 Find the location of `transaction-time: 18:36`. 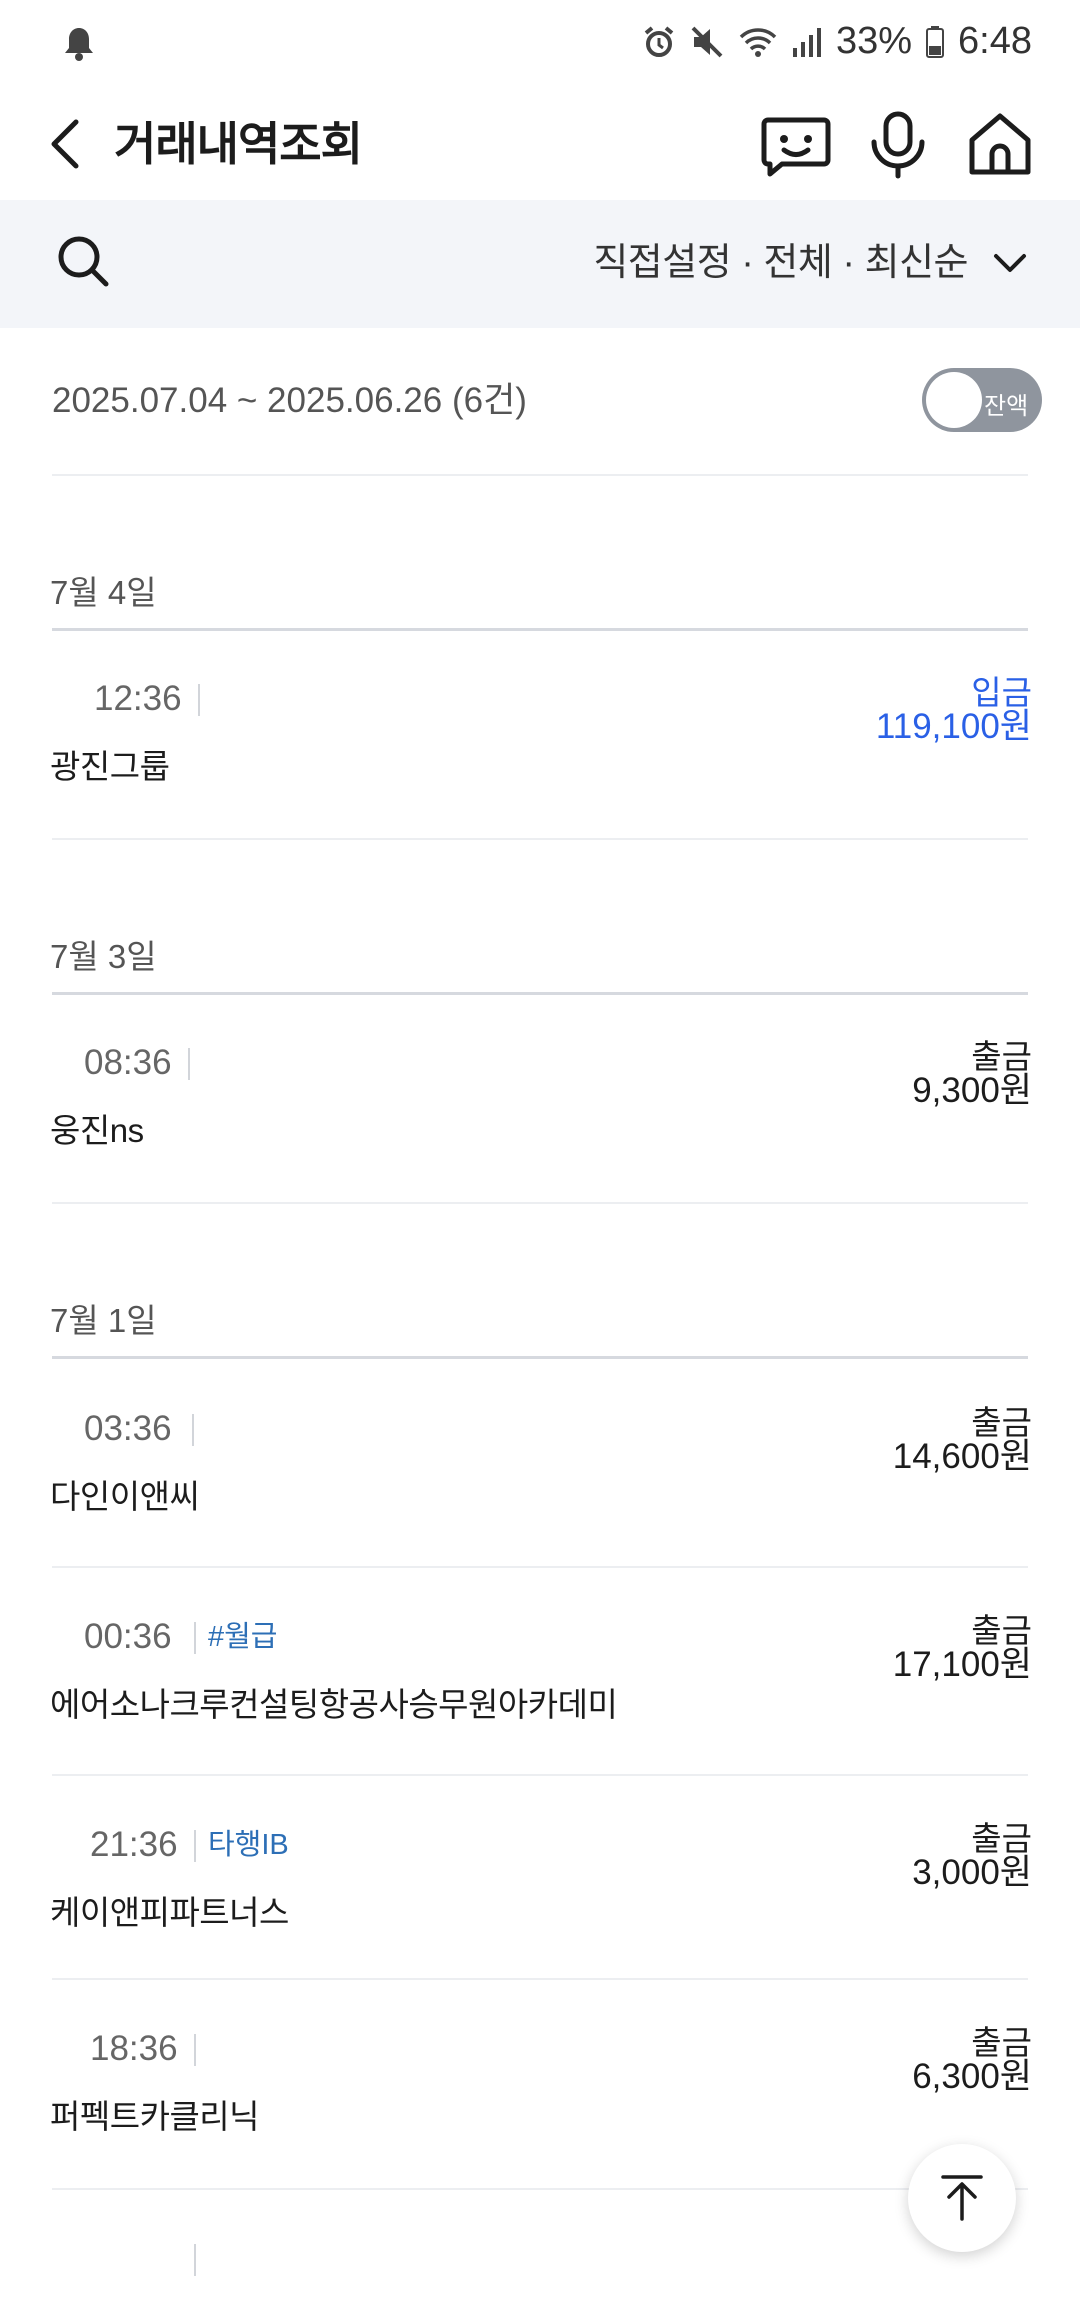

transaction-time: 18:36 is located at coordinates (134, 2048).